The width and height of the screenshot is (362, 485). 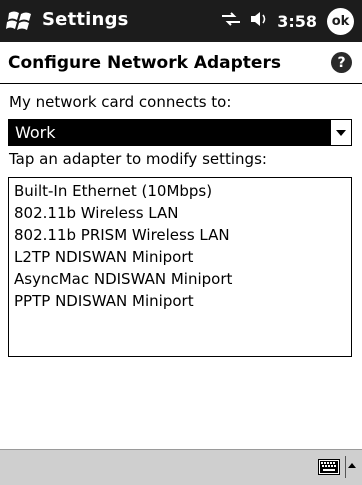 What do you see at coordinates (351, 467) in the screenshot?
I see `input-panel-arrow-icon` at bounding box center [351, 467].